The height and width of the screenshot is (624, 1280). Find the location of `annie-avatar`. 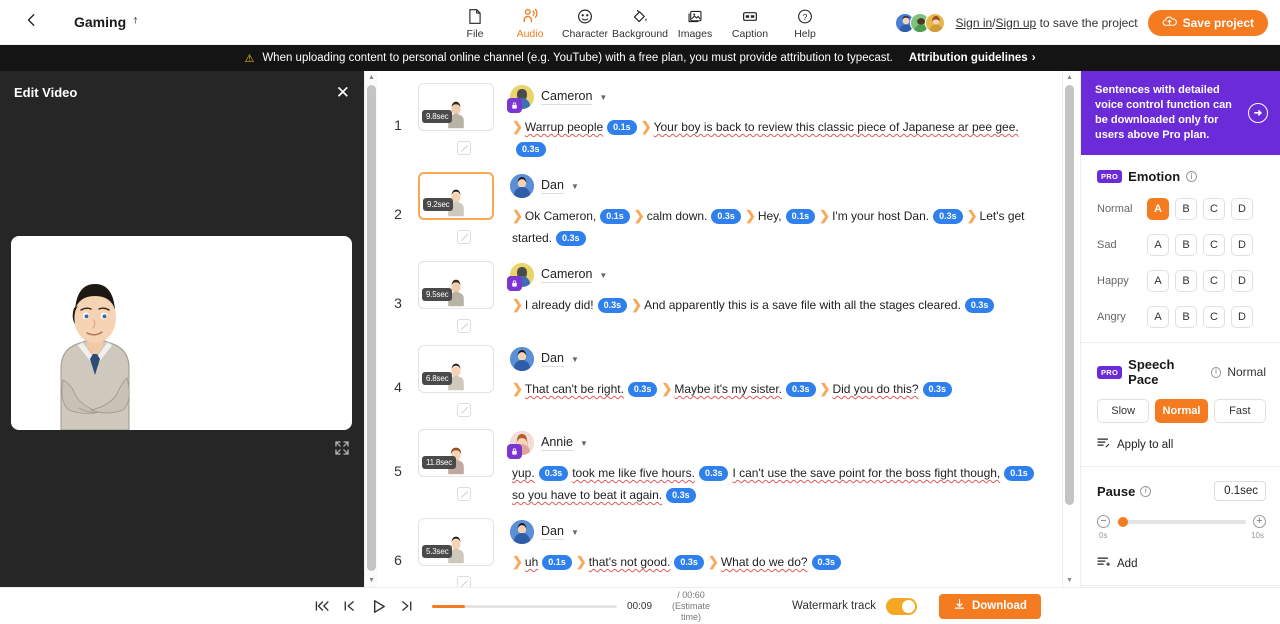

annie-avatar is located at coordinates (520, 445).